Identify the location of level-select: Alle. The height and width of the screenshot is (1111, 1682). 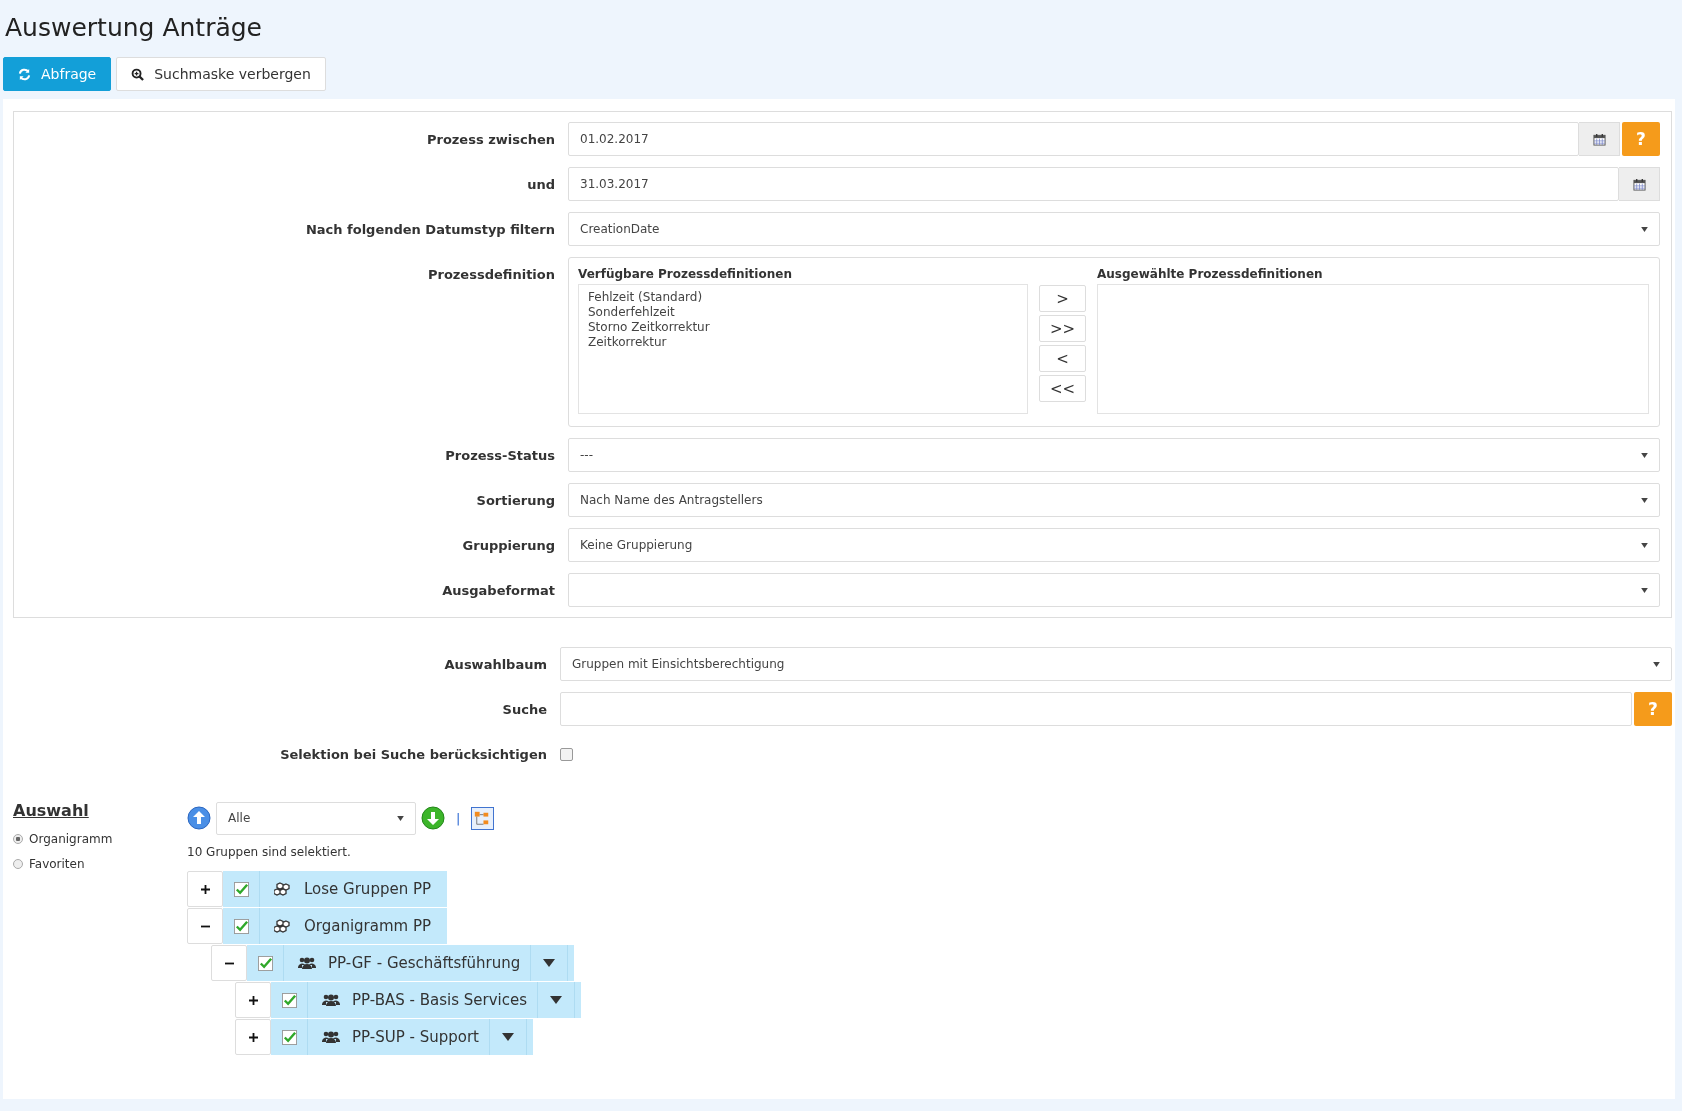
(316, 818).